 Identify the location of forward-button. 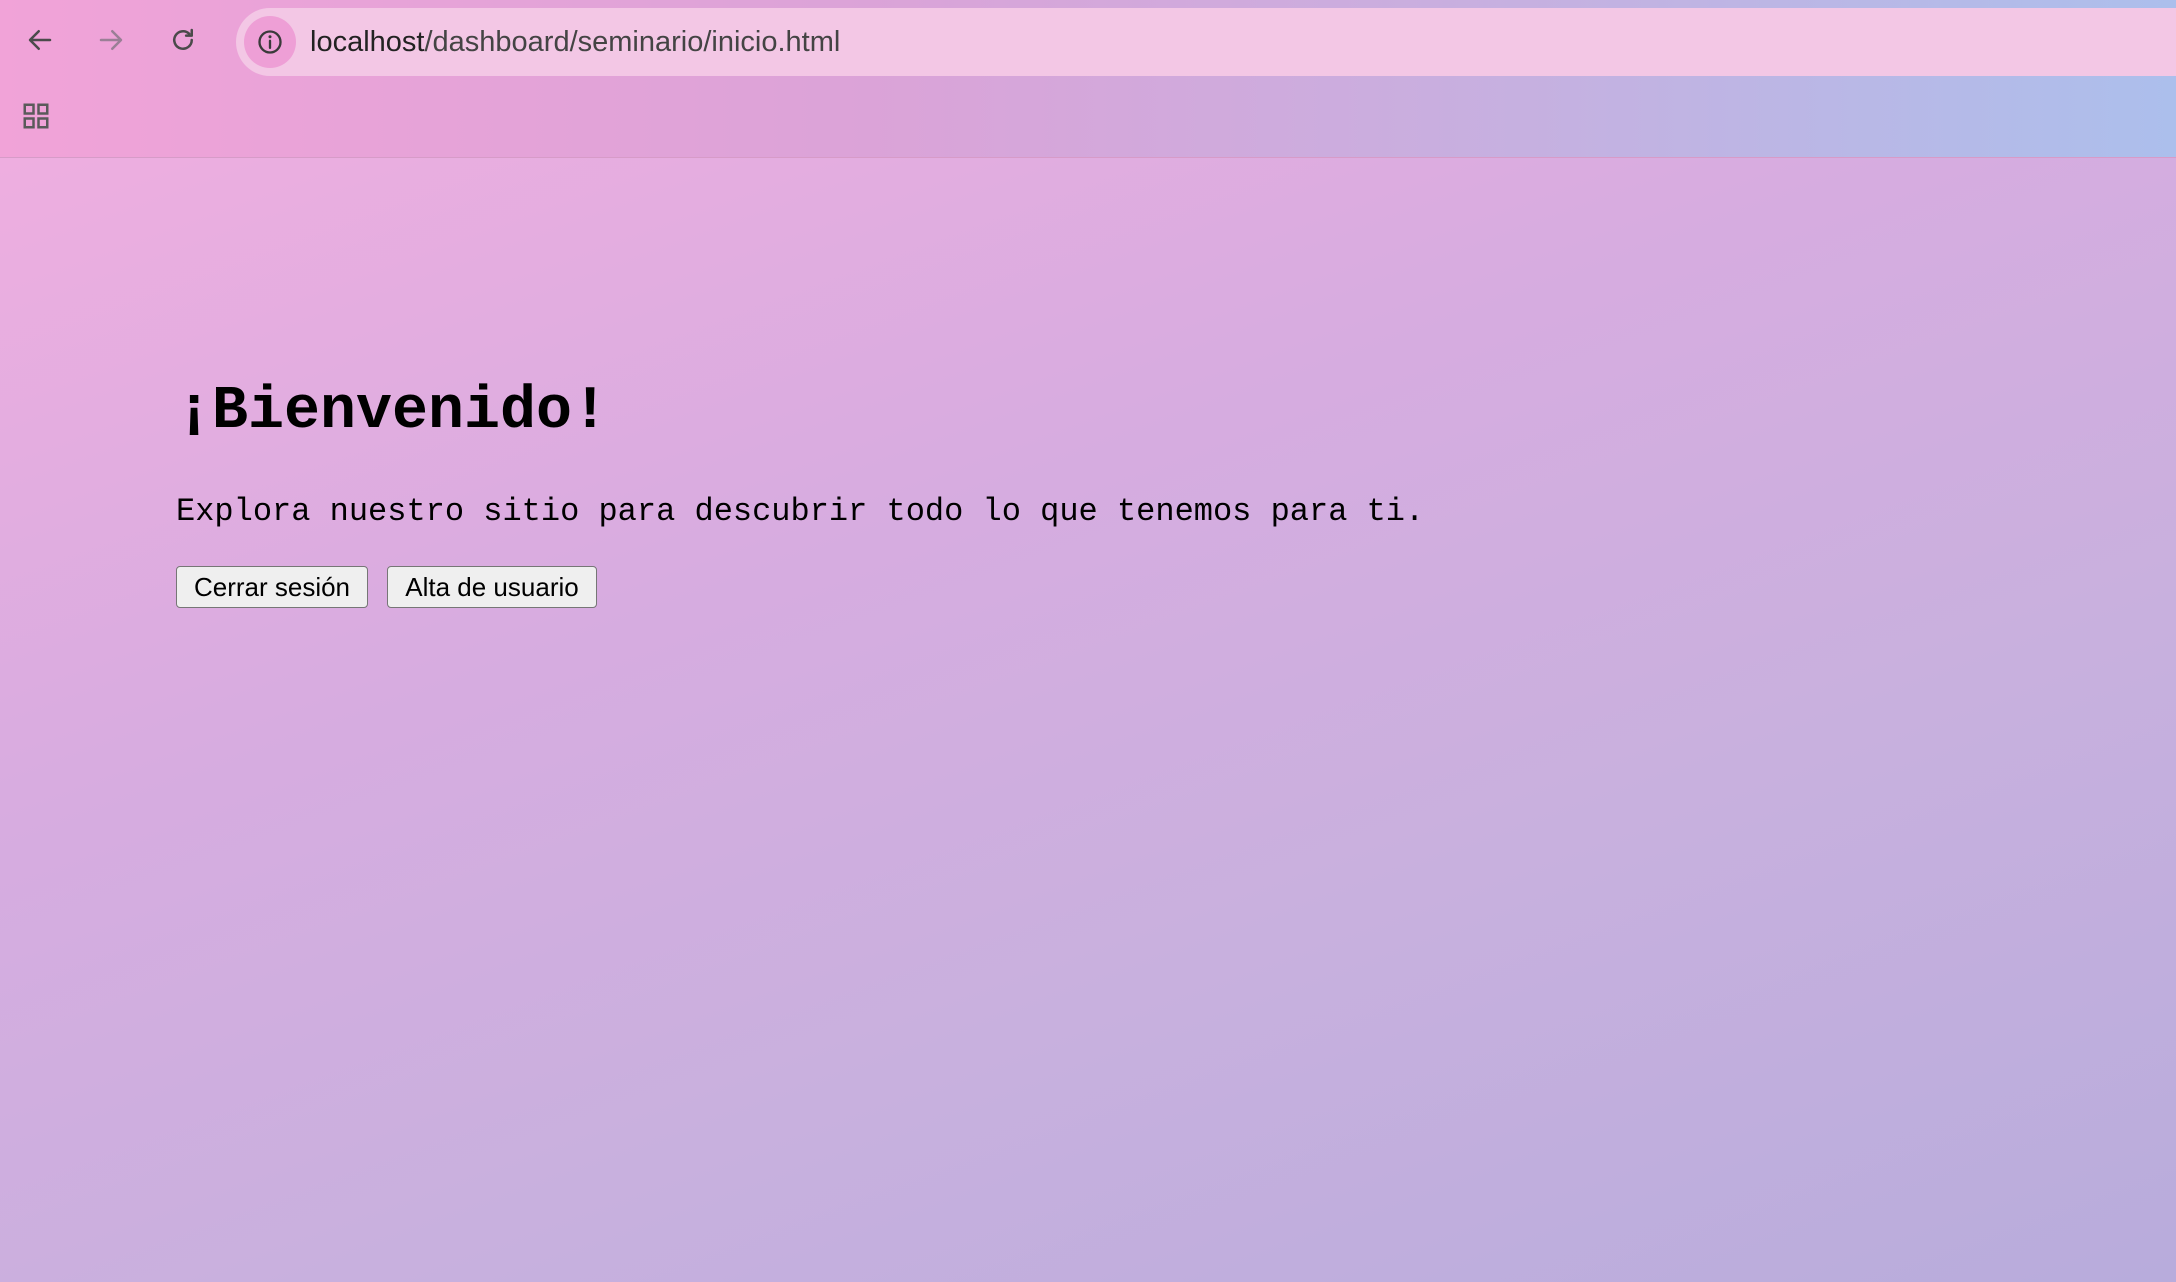
(111, 40).